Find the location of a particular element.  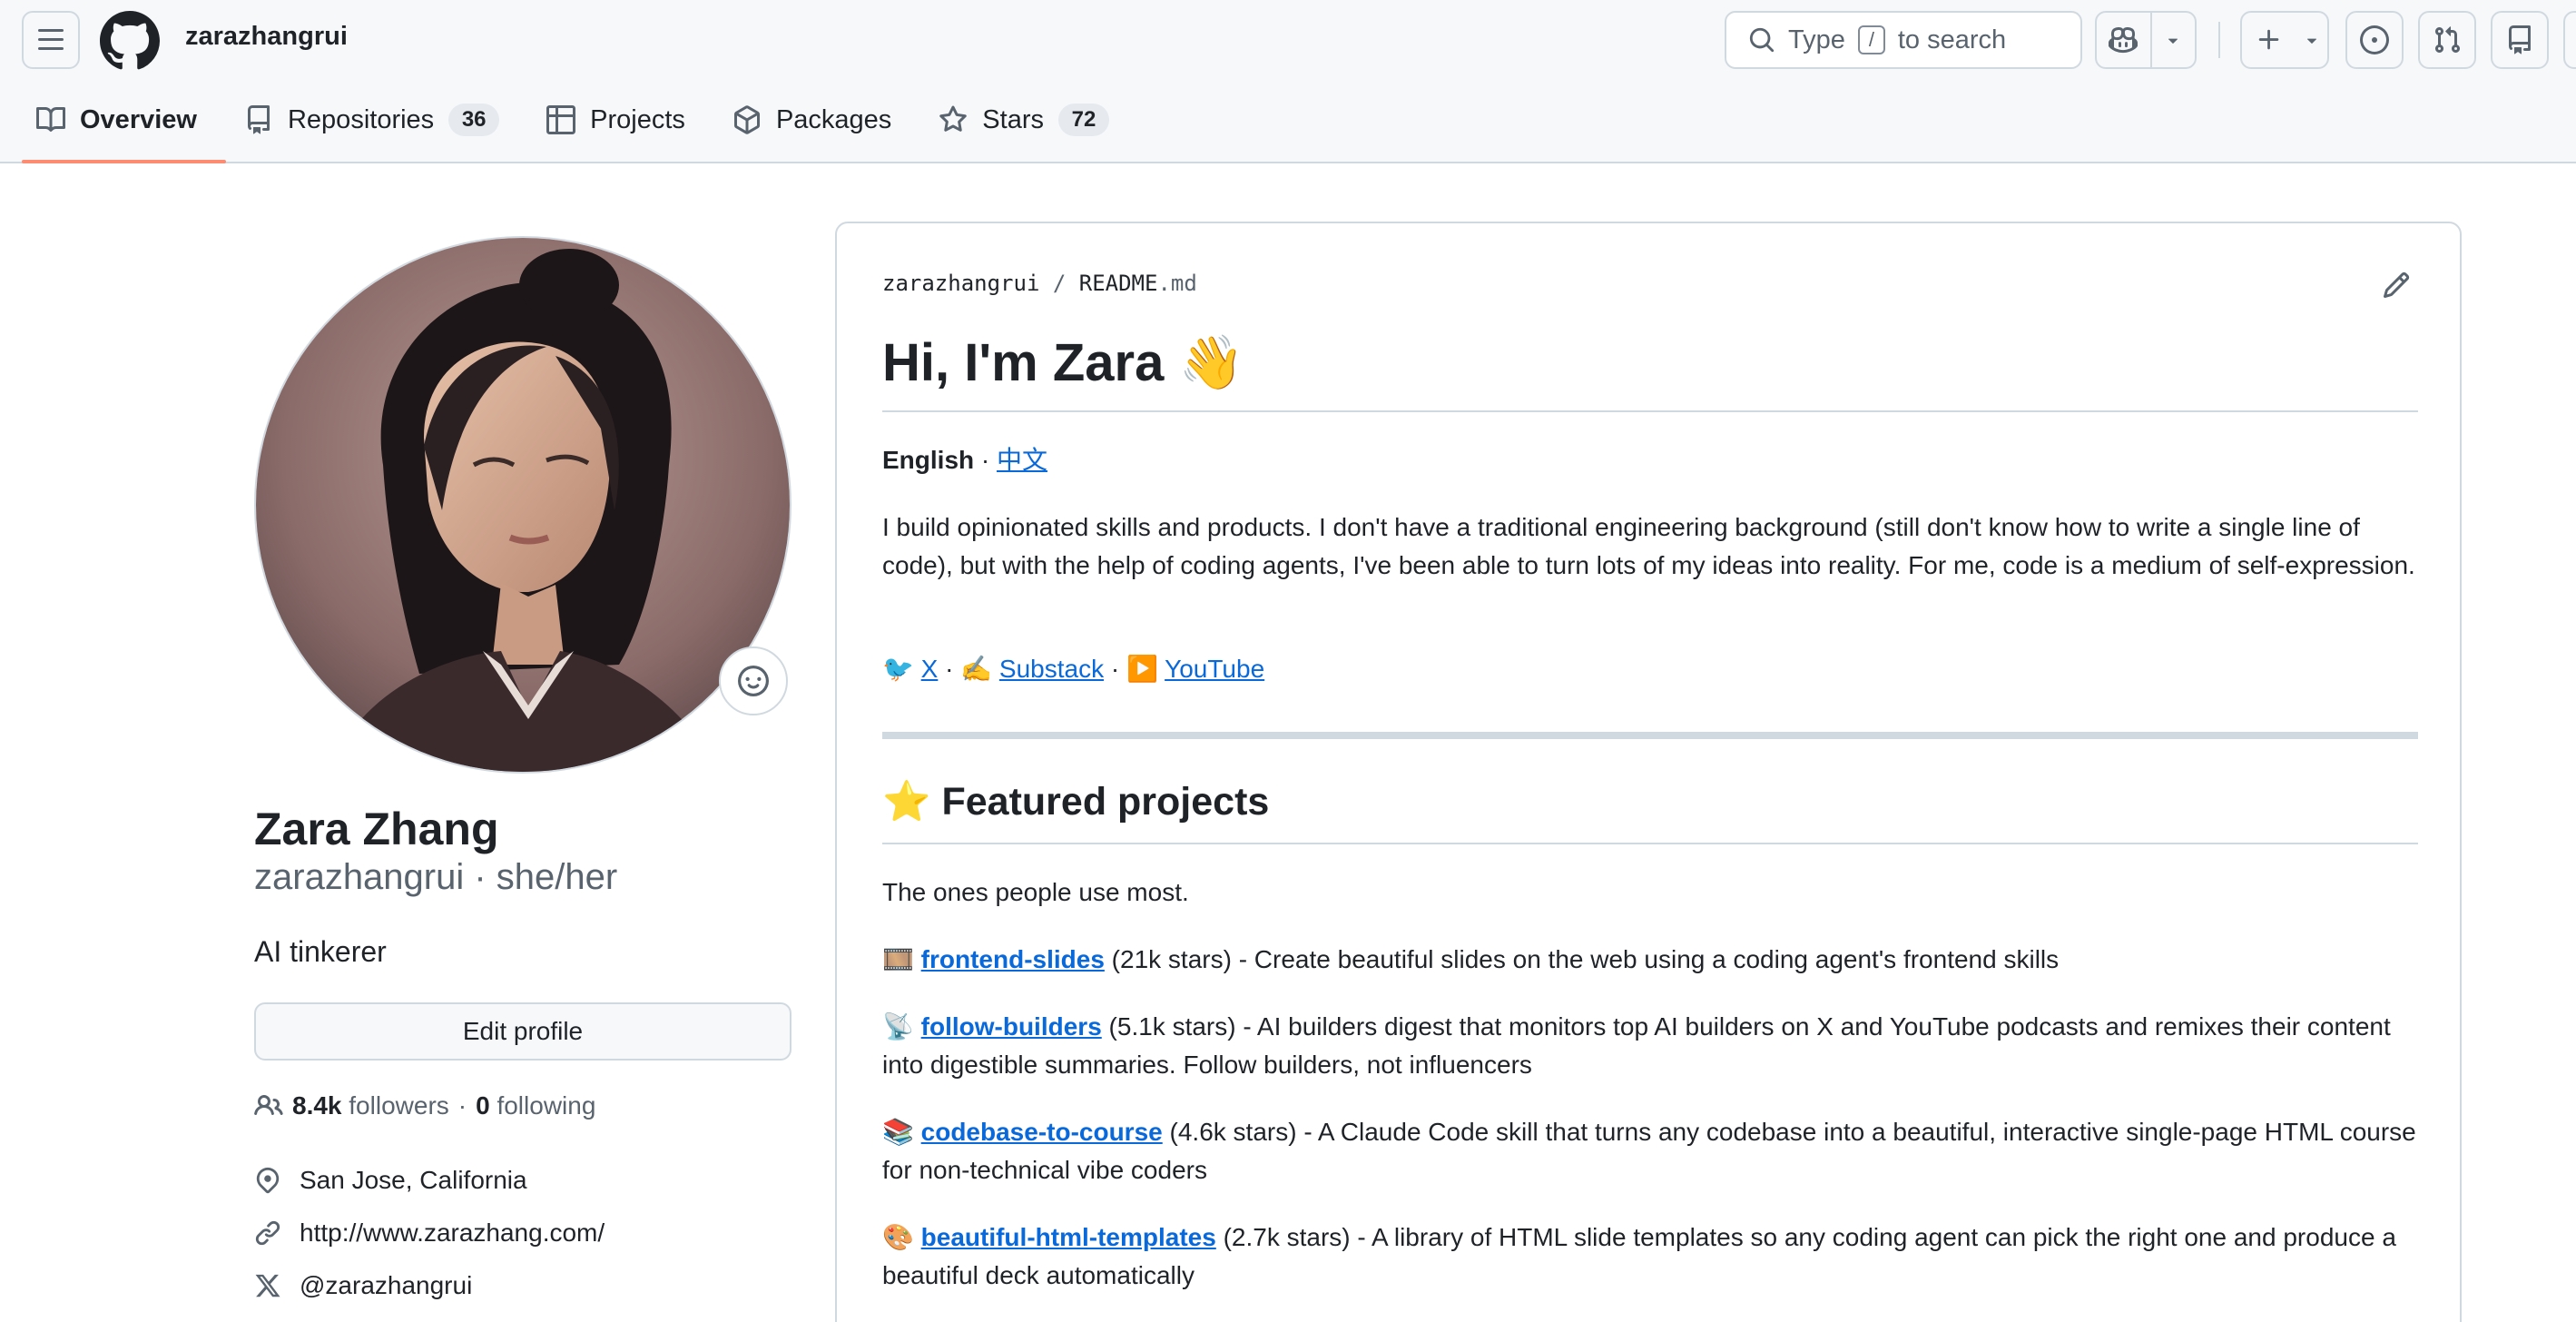

issue-opened-icon is located at coordinates (2374, 39).